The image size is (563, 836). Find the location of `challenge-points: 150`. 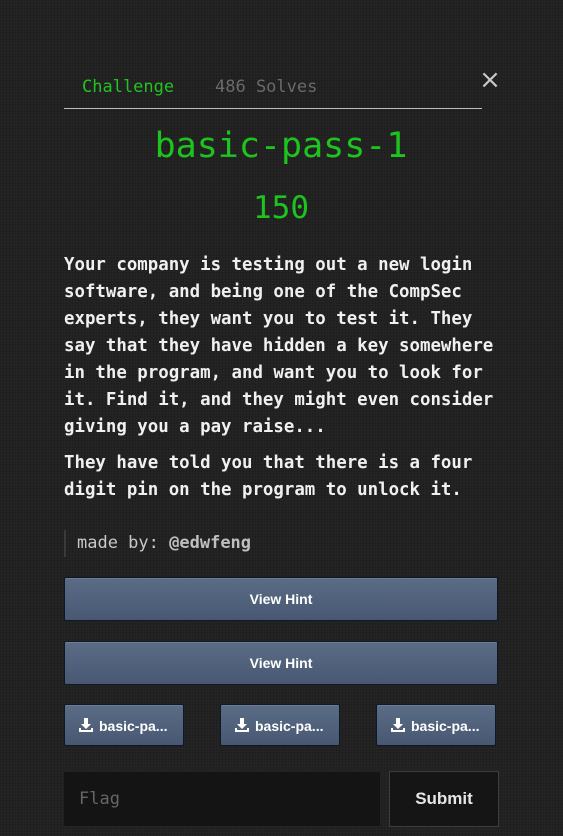

challenge-points: 150 is located at coordinates (281, 208).